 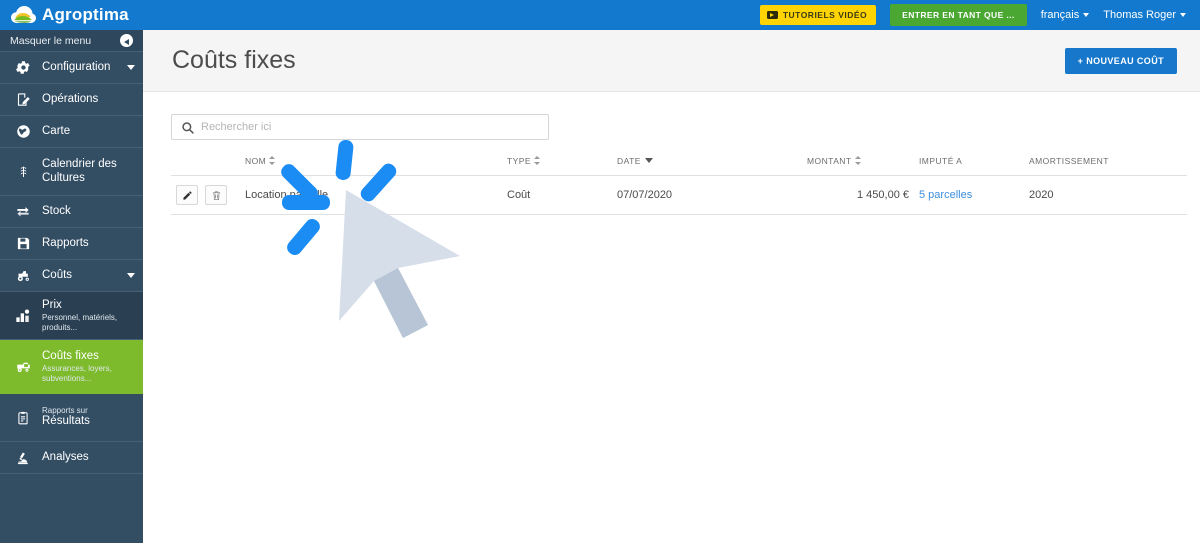 What do you see at coordinates (941, 161) in the screenshot?
I see `column-impute-a-label: IMPUTÉ A` at bounding box center [941, 161].